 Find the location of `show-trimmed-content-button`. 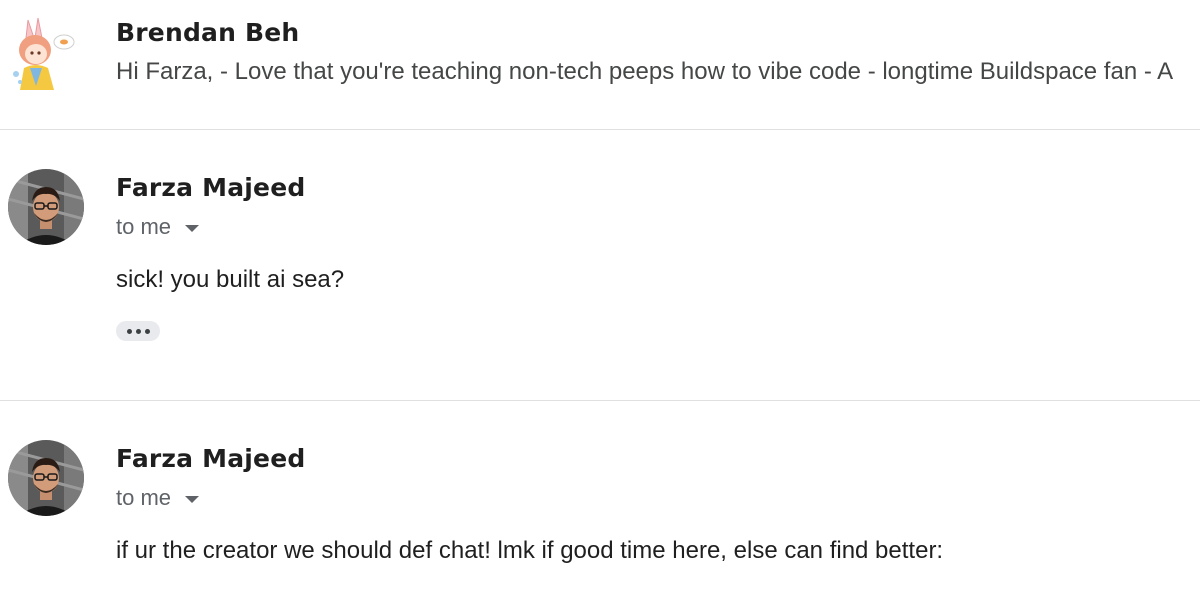

show-trimmed-content-button is located at coordinates (138, 331).